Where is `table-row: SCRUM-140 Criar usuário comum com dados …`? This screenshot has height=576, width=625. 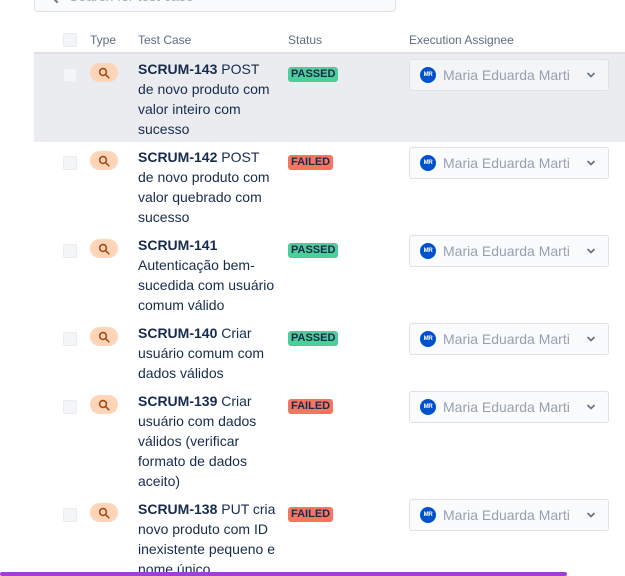
table-row: SCRUM-140 Criar usuário comum com dados … is located at coordinates (329, 352).